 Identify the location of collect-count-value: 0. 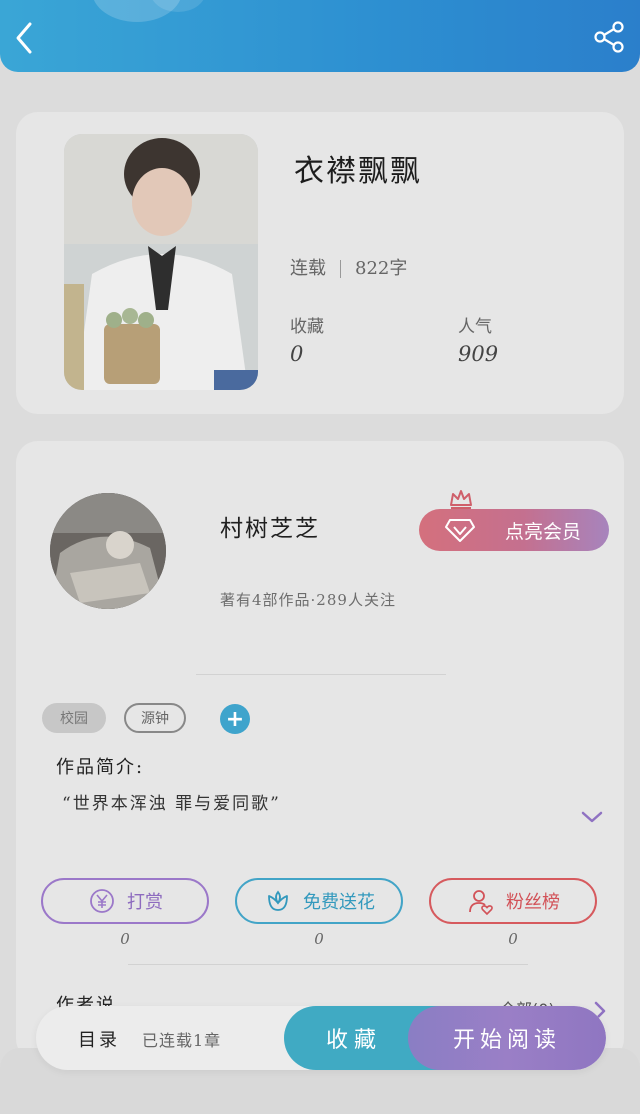
(297, 354).